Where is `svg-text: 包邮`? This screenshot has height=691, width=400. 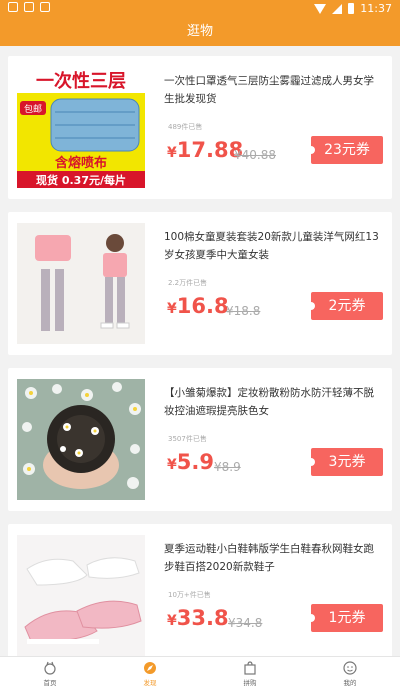 svg-text: 包邮 is located at coordinates (33, 109).